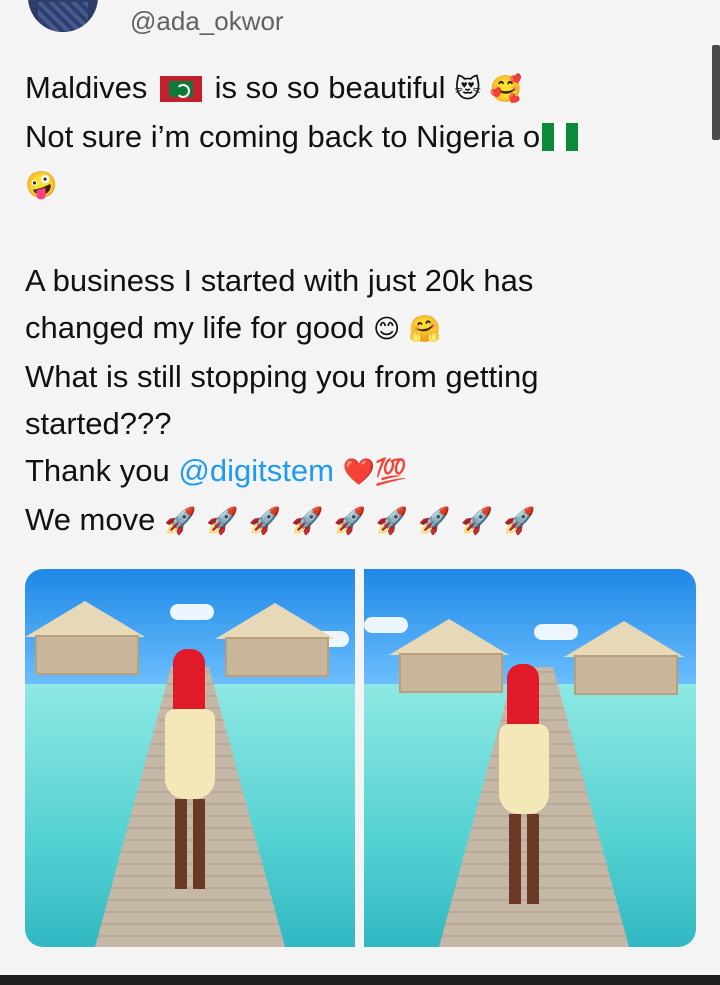  What do you see at coordinates (354, 521) in the screenshot?
I see `rocket-emoji-row: 🚀🚀🚀🚀🚀🚀🚀🚀🚀` at bounding box center [354, 521].